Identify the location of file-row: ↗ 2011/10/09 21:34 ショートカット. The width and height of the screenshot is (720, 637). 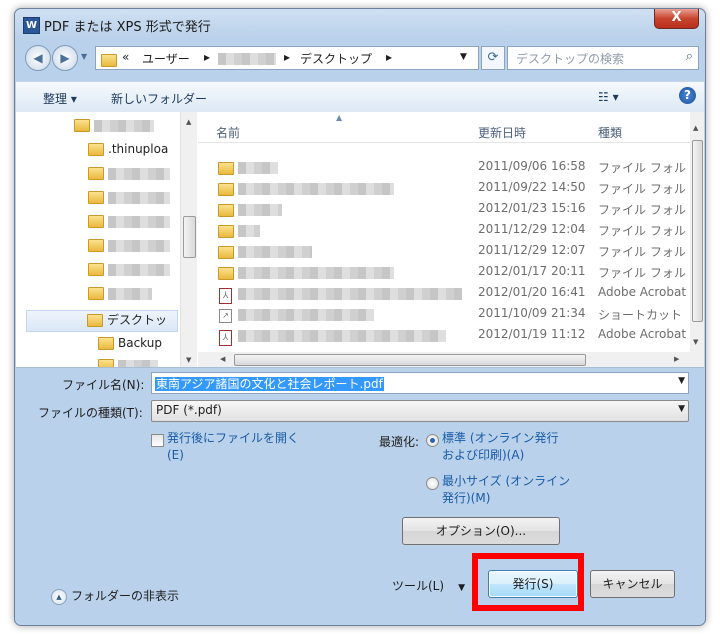
(440, 313).